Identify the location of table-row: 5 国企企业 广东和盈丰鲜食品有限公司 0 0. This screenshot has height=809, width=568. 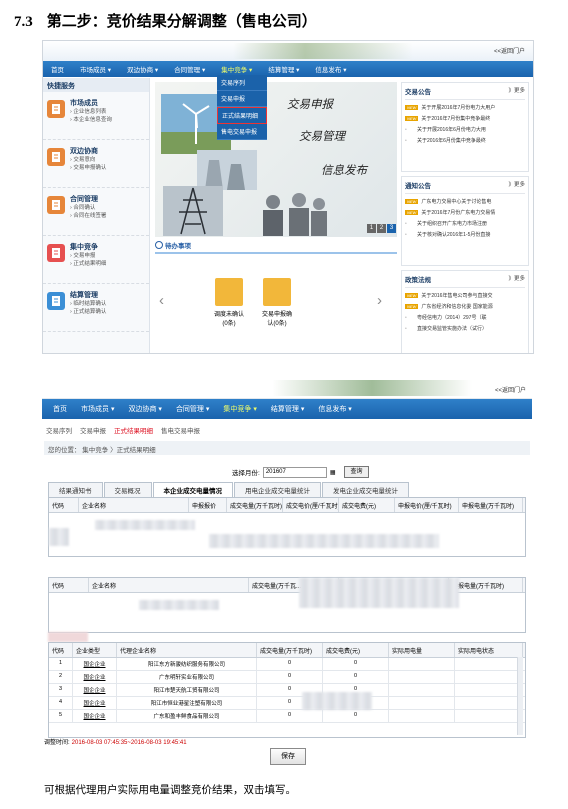
(287, 716).